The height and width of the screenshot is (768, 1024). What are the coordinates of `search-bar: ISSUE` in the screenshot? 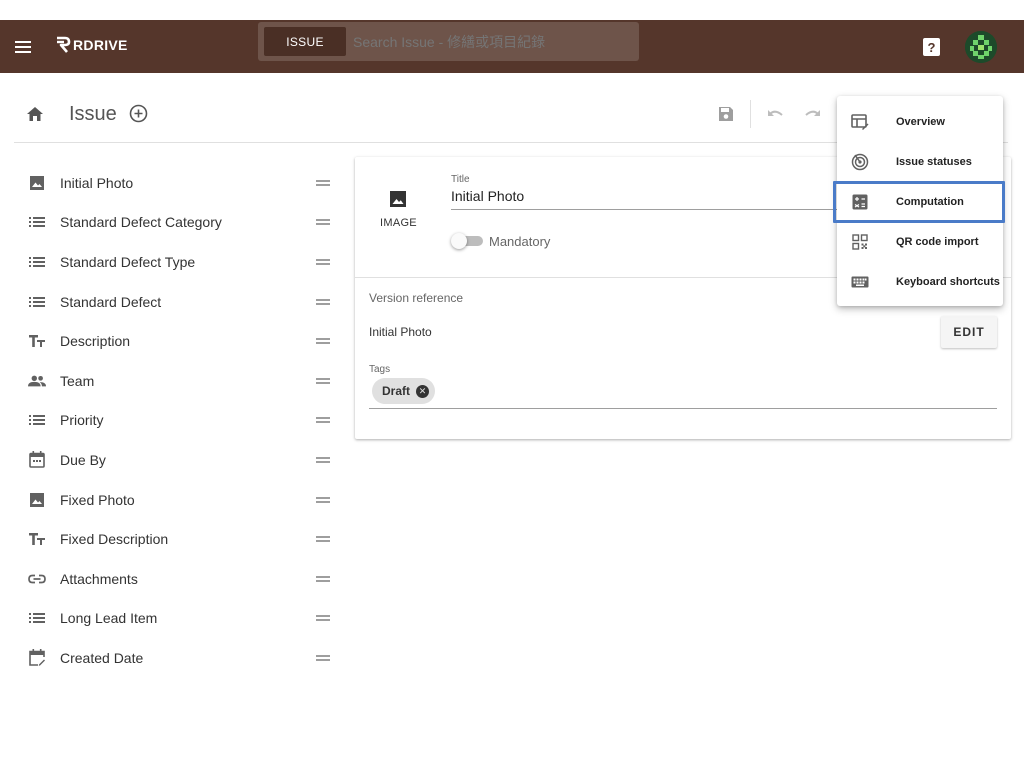 It's located at (448, 41).